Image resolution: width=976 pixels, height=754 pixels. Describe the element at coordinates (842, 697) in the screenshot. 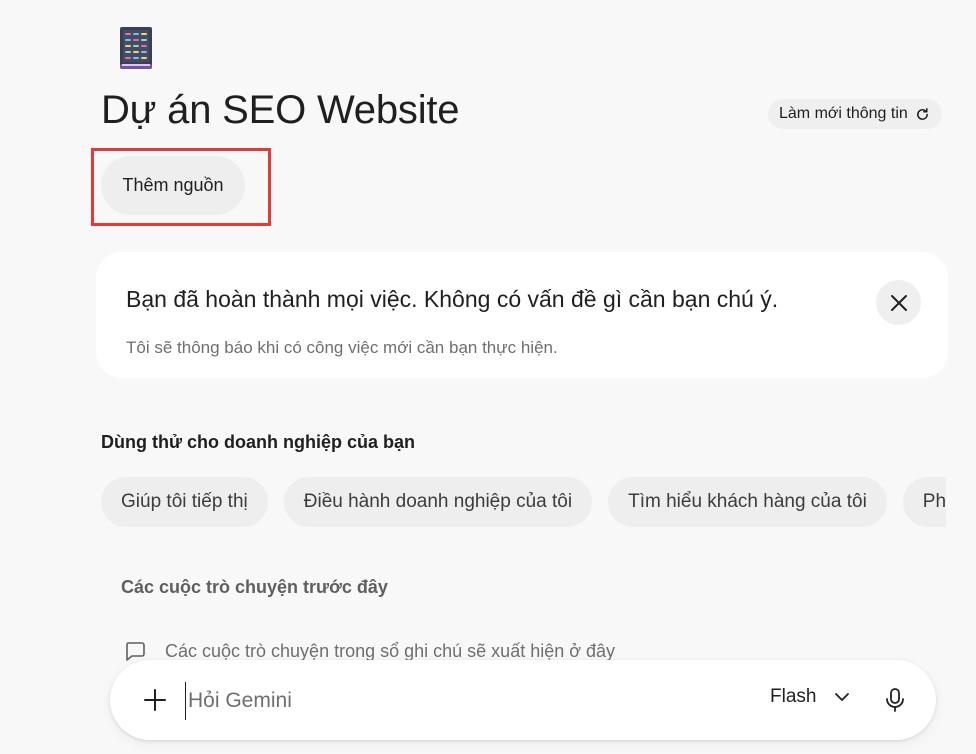

I see `chevron-down-icon` at that location.